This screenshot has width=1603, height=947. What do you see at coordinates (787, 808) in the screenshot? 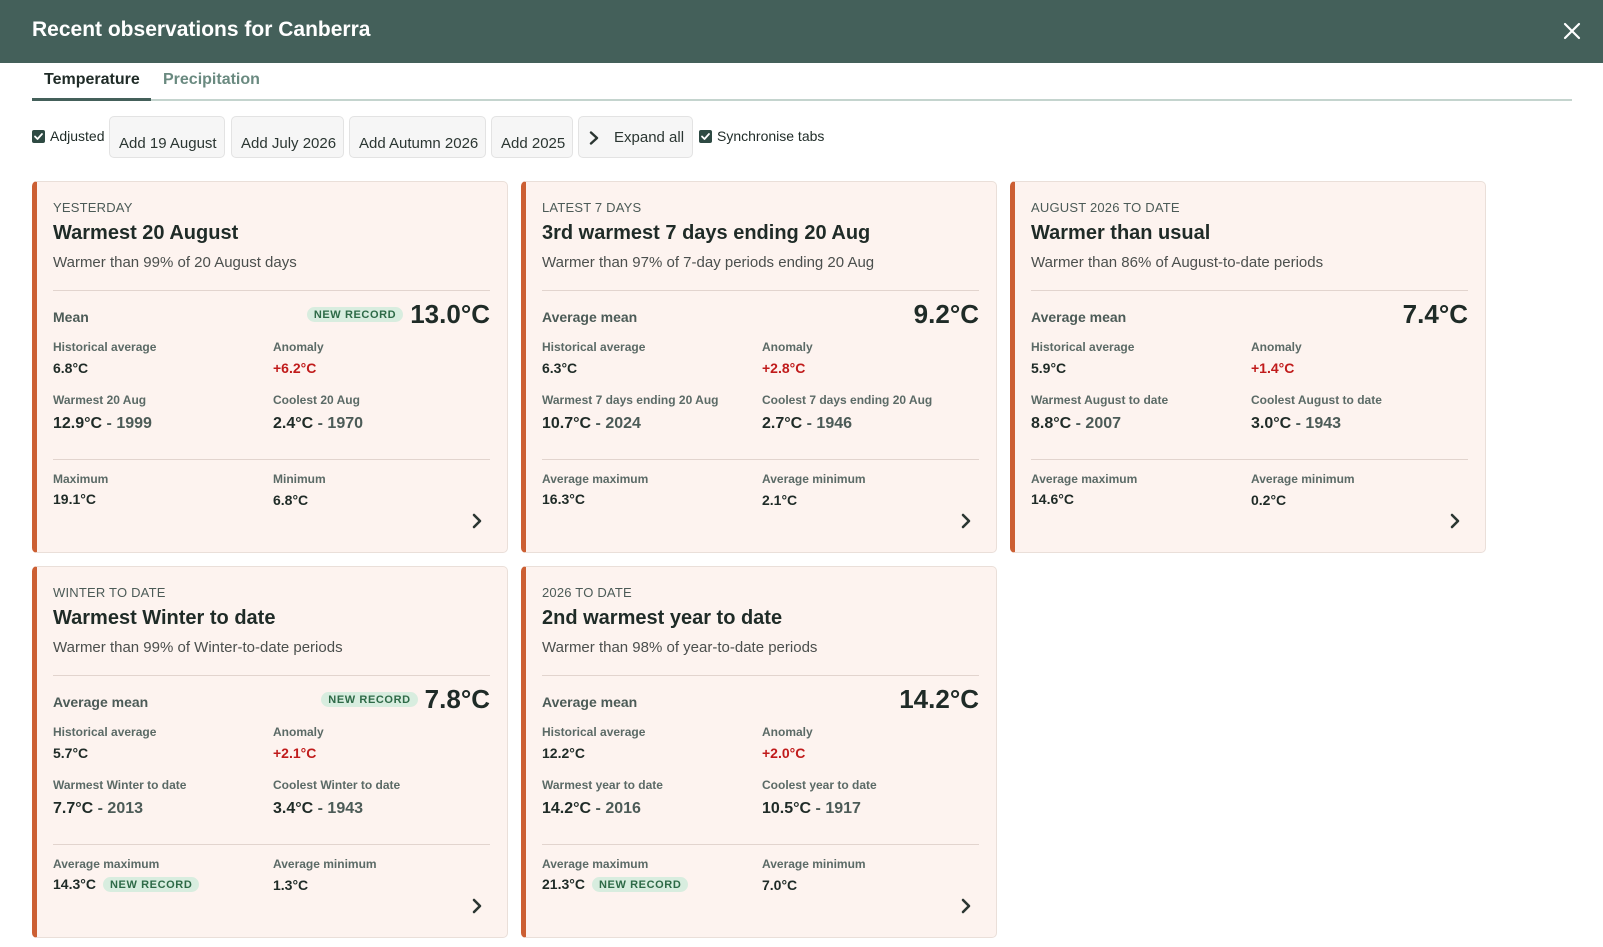
I see `coolest-record-temp: 10.5°C` at bounding box center [787, 808].